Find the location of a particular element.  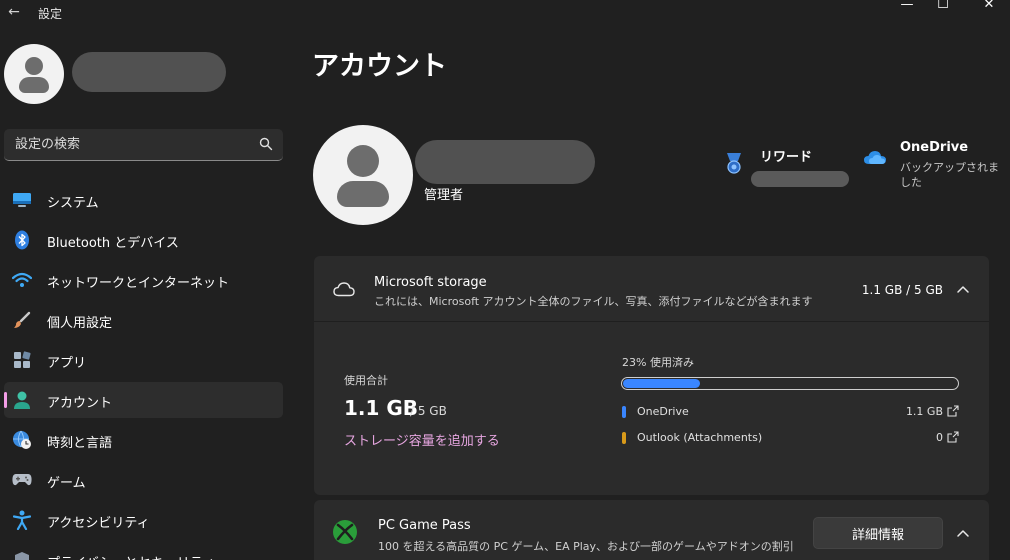

onedrive-title: OneDrive is located at coordinates (934, 147).